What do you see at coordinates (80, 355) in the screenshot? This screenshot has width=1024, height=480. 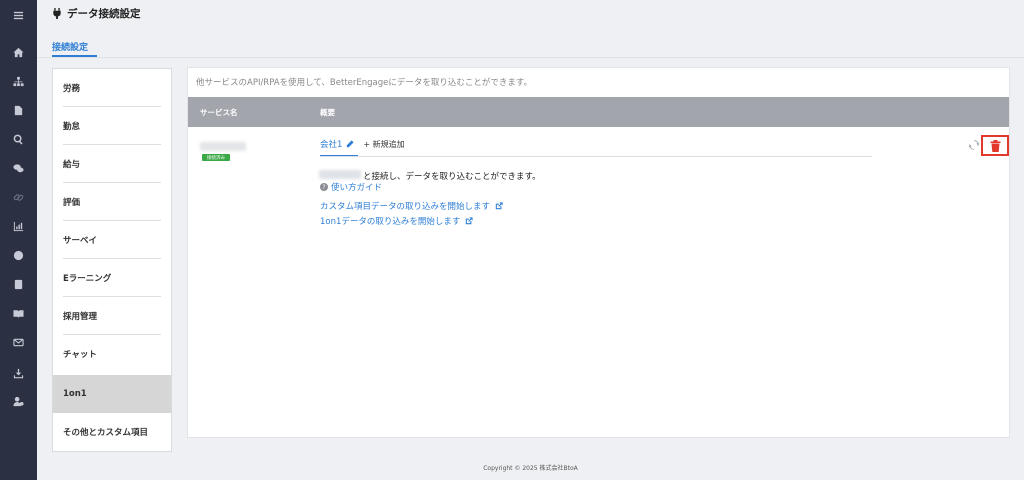 I see `category-label: チャット` at bounding box center [80, 355].